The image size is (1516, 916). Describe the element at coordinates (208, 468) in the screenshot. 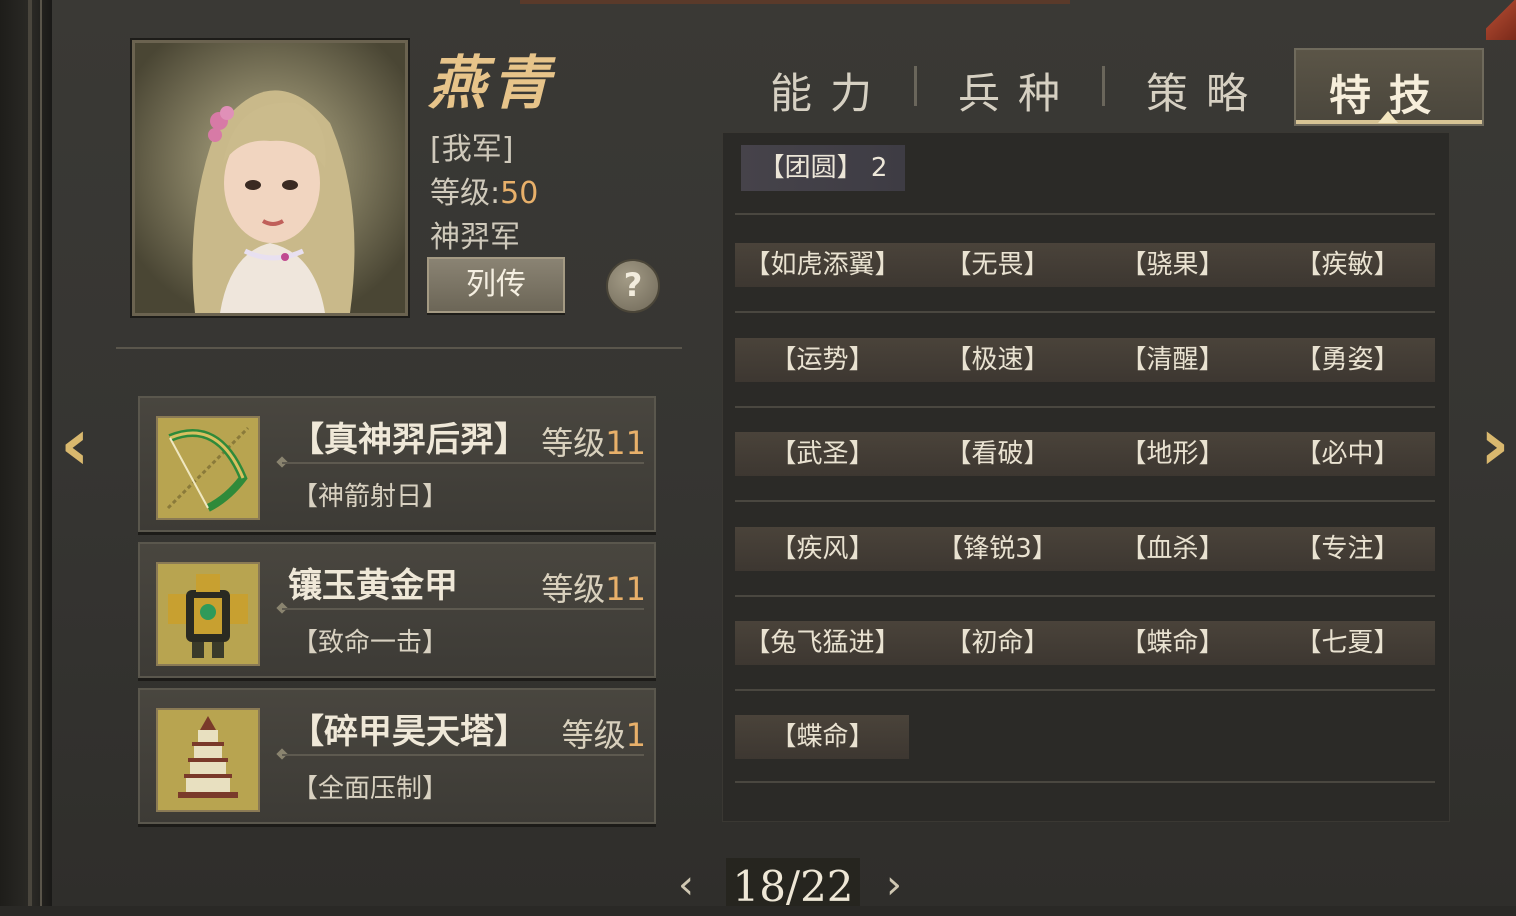

I see `bow-icon` at that location.